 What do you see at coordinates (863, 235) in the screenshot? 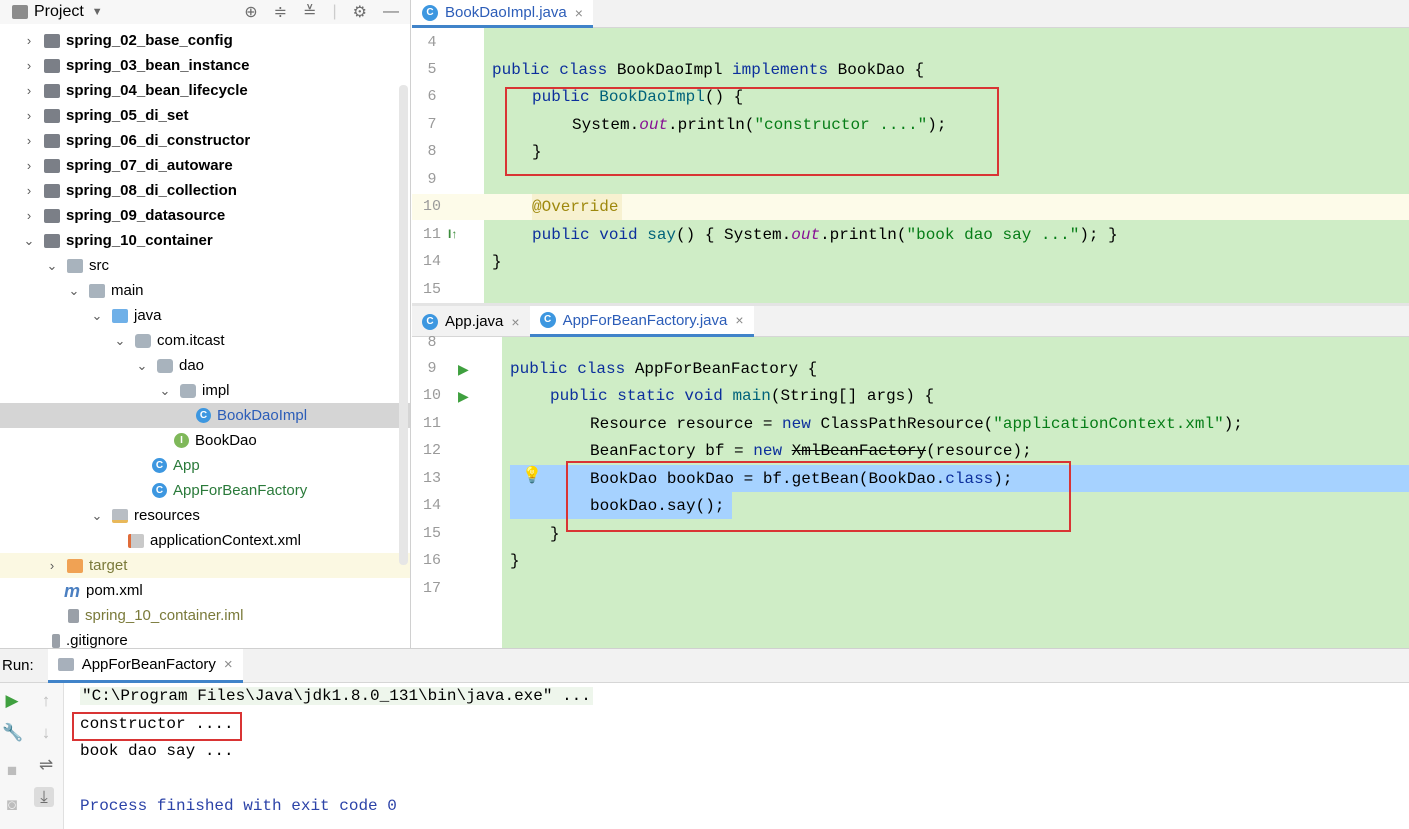
I see `token: .println(` at bounding box center [863, 235].